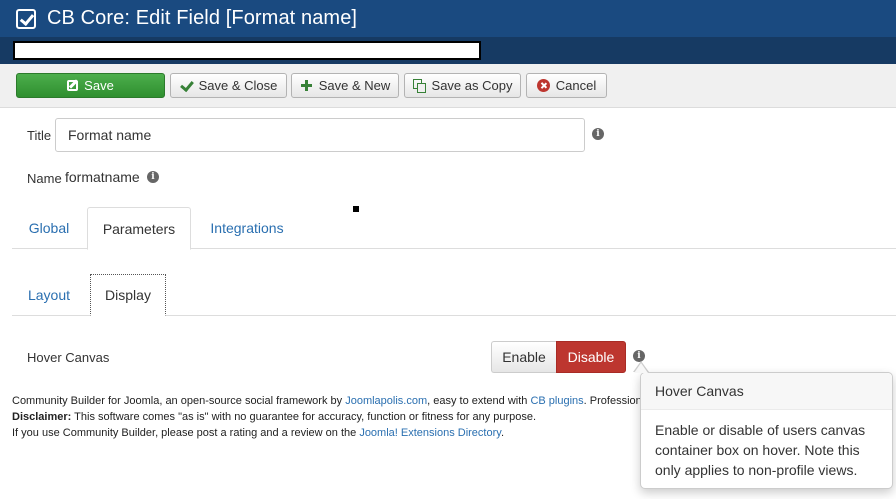 The width and height of the screenshot is (896, 499). What do you see at coordinates (419, 86) in the screenshot?
I see `copy-icon` at bounding box center [419, 86].